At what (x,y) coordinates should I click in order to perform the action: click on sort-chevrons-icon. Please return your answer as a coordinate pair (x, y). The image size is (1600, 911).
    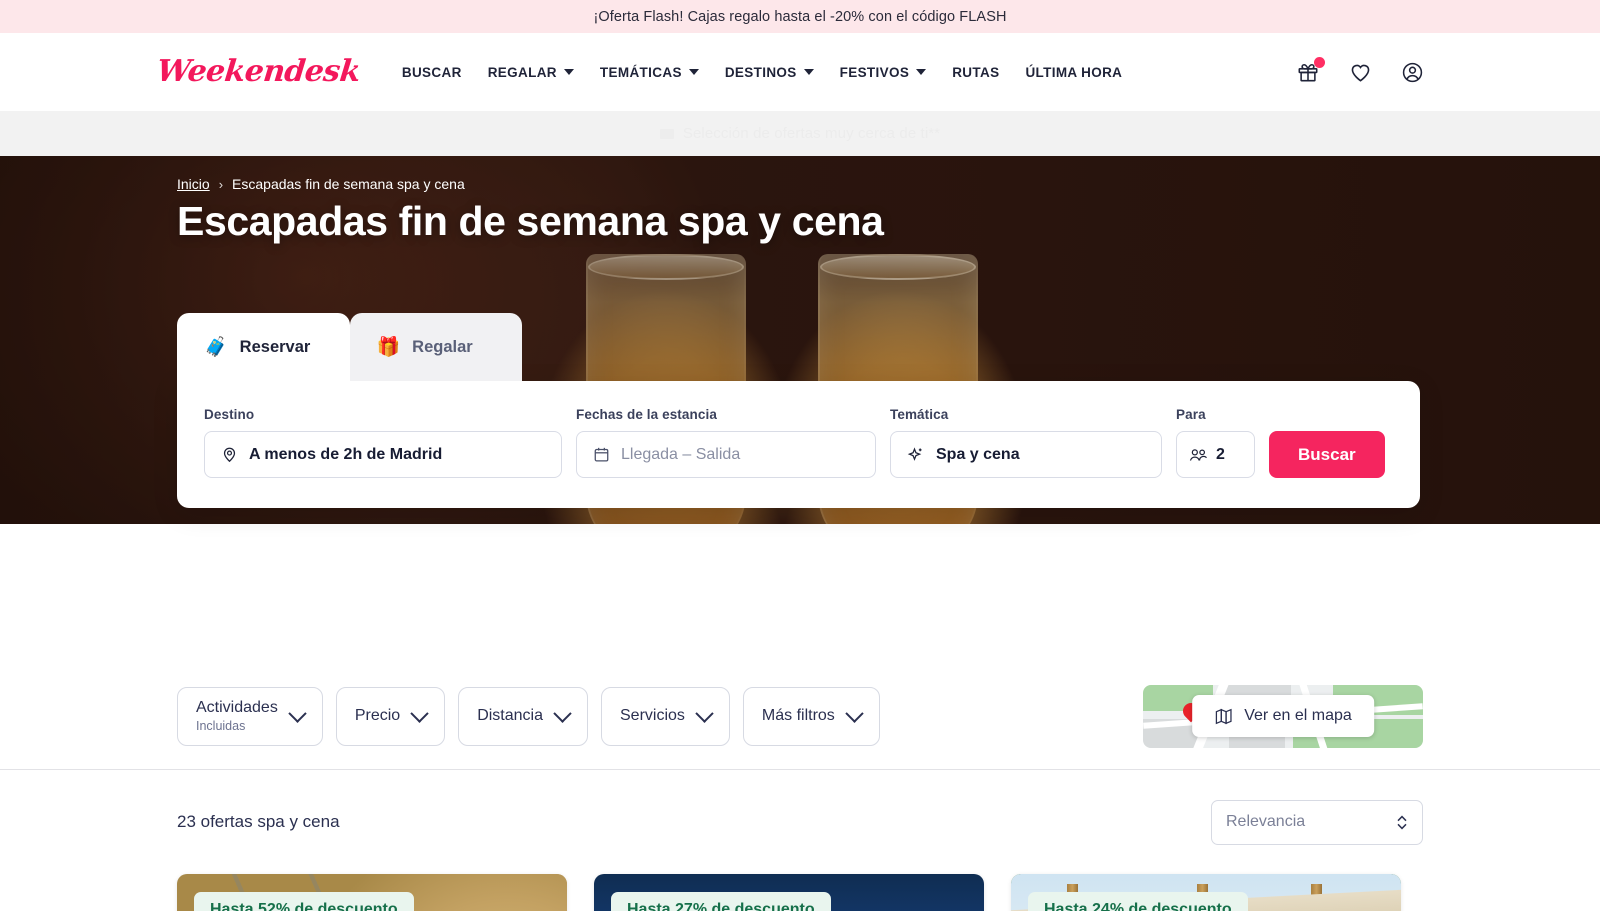
    Looking at the image, I should click on (1402, 822).